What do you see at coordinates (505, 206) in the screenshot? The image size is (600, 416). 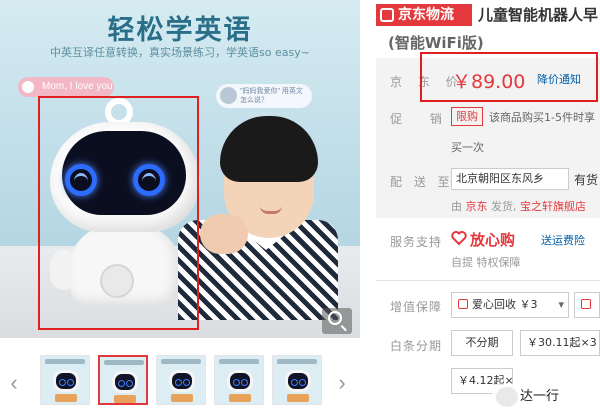 I see `ship-from-mid: 发货,` at bounding box center [505, 206].